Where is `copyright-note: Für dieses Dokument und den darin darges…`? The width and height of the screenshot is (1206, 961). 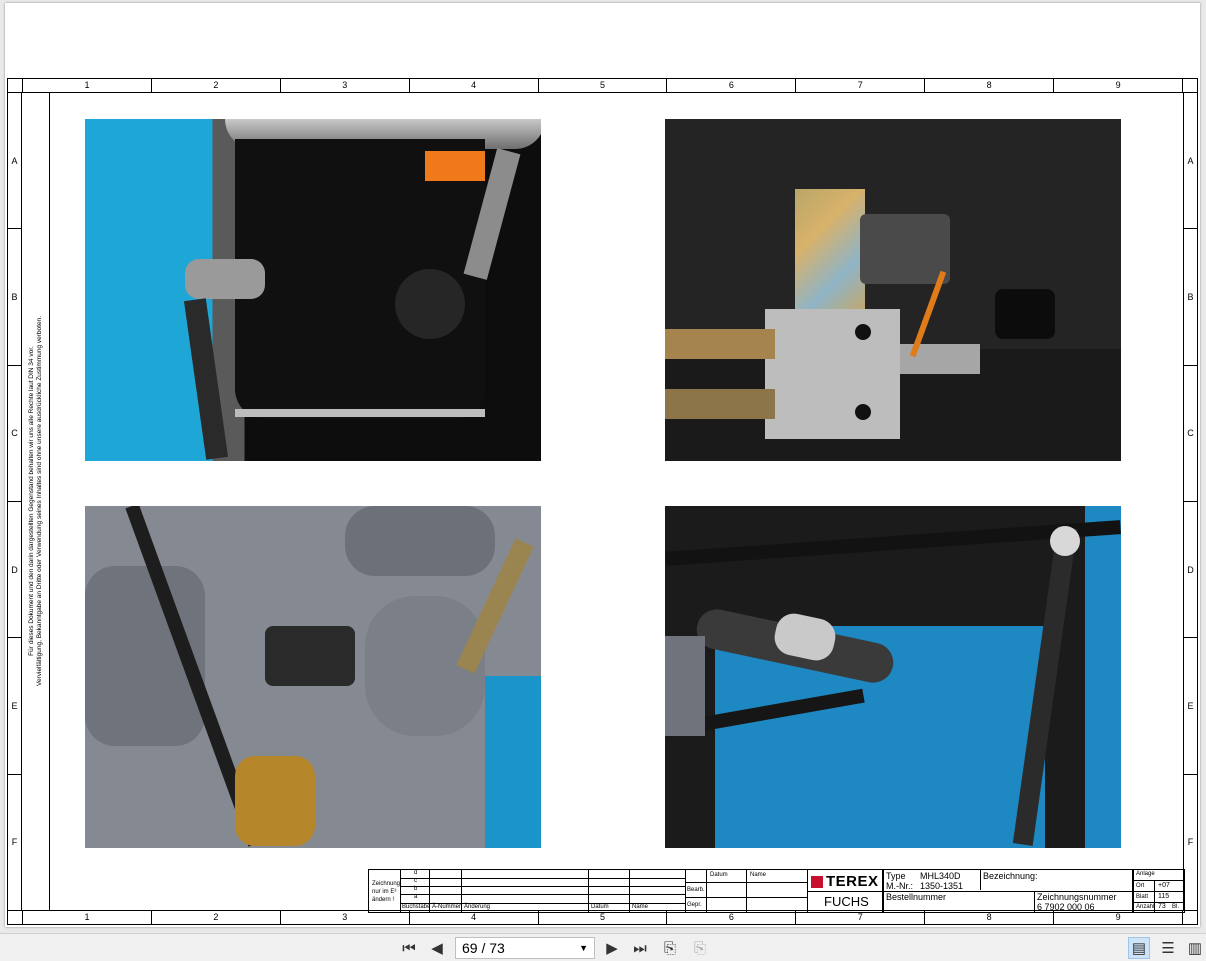 copyright-note: Für dieses Dokument und den darin darges… is located at coordinates (36, 501).